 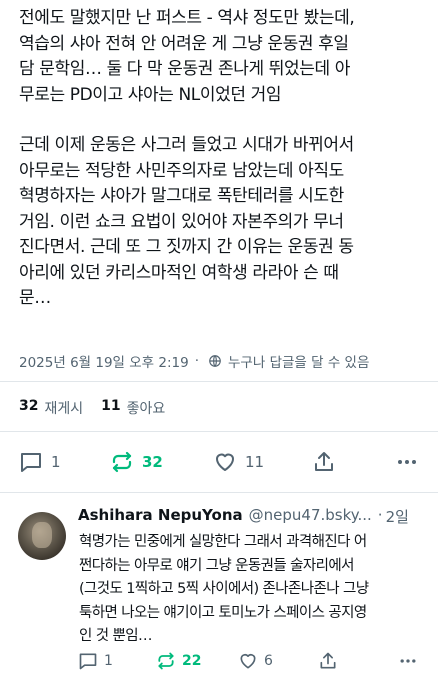 I want to click on reposts-count: 32, so click(x=28, y=408).